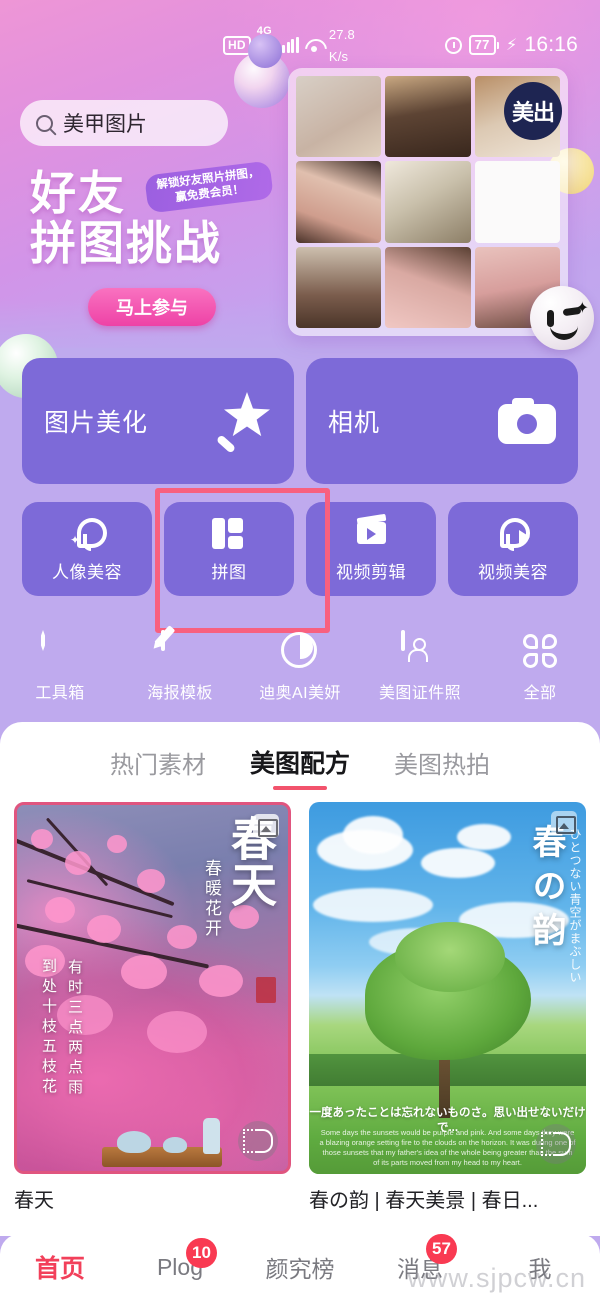 Image resolution: width=600 pixels, height=1300 pixels. I want to click on nav-badge-plog: 10, so click(201, 1252).